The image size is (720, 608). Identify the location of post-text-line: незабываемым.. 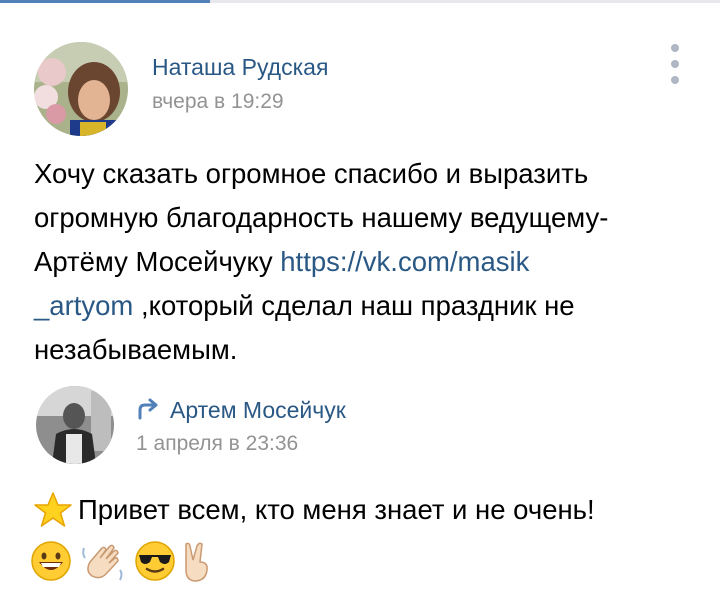
(136, 349).